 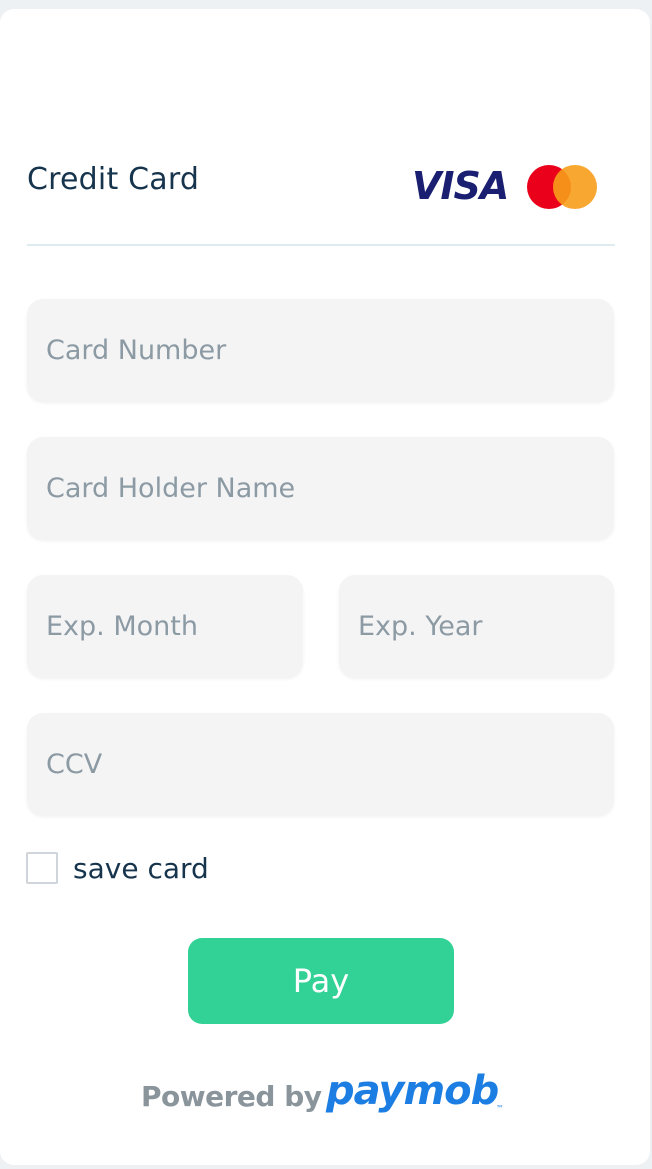 What do you see at coordinates (321, 203) in the screenshot?
I see `card-header: Credit Card VISA` at bounding box center [321, 203].